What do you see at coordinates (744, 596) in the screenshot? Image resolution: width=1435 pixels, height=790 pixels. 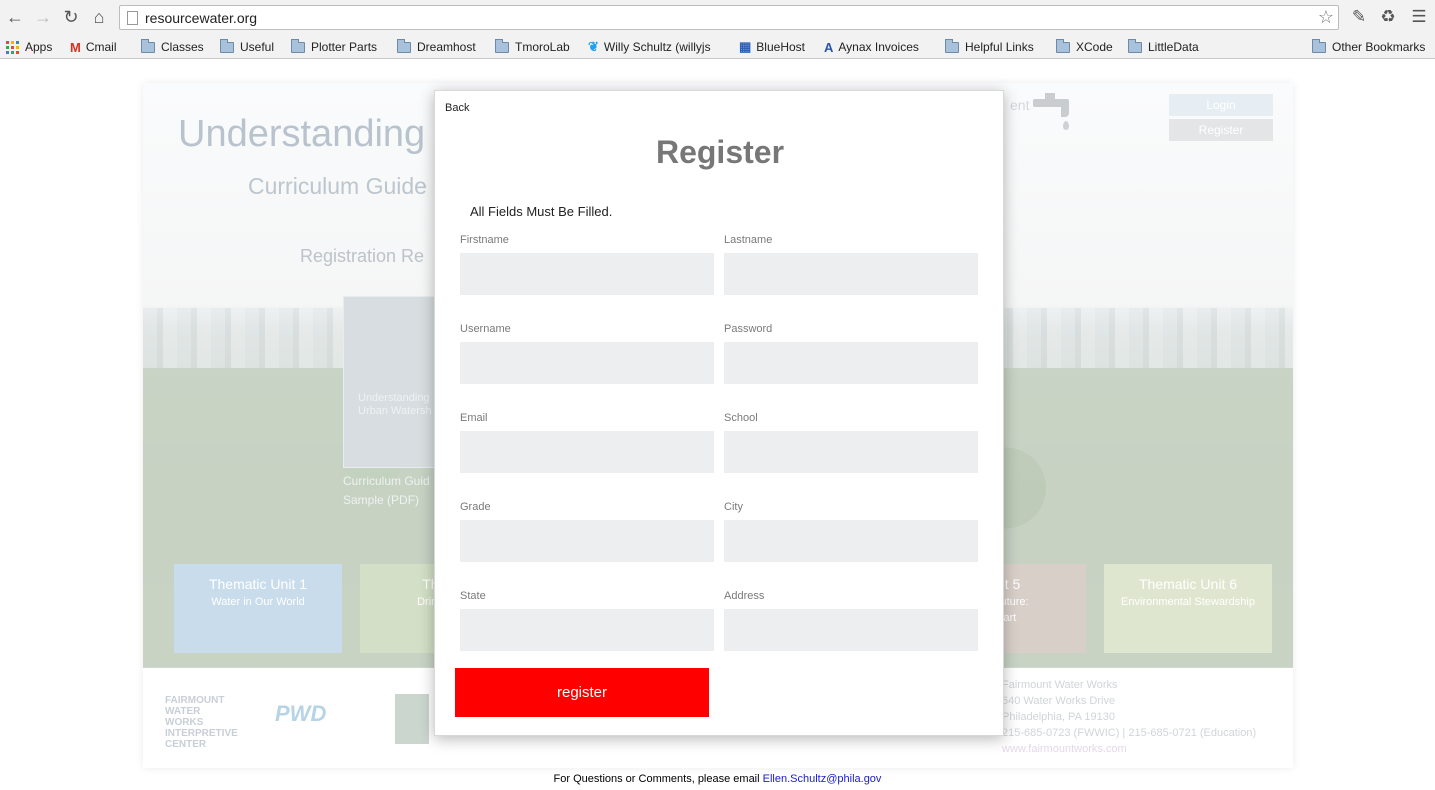 I see `address-label: Address` at bounding box center [744, 596].